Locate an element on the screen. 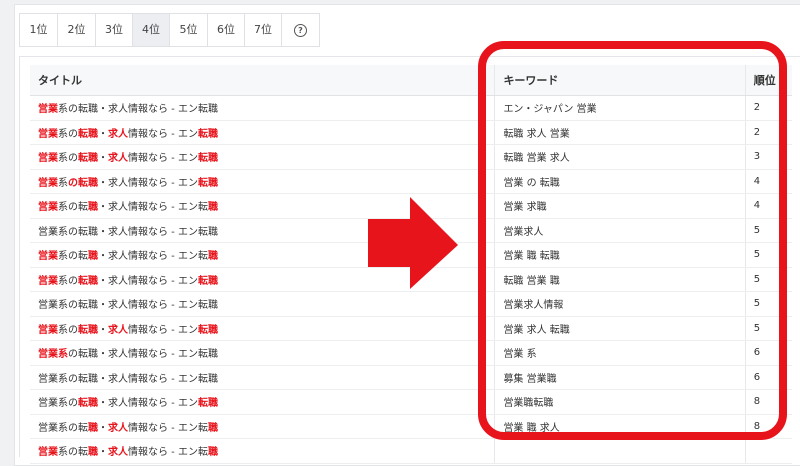 This screenshot has height=466, width=800. row-keyword is located at coordinates (620, 451).